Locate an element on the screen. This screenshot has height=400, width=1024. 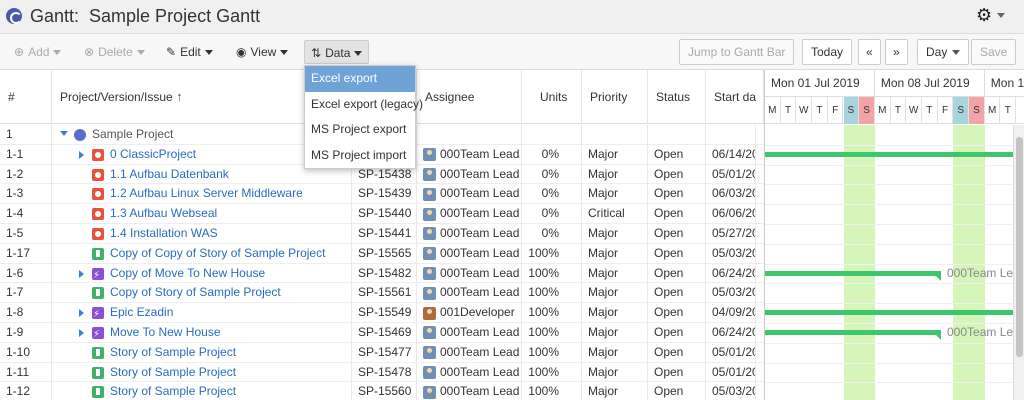
issue-title: Copy of Story of Sample Project is located at coordinates (195, 292).